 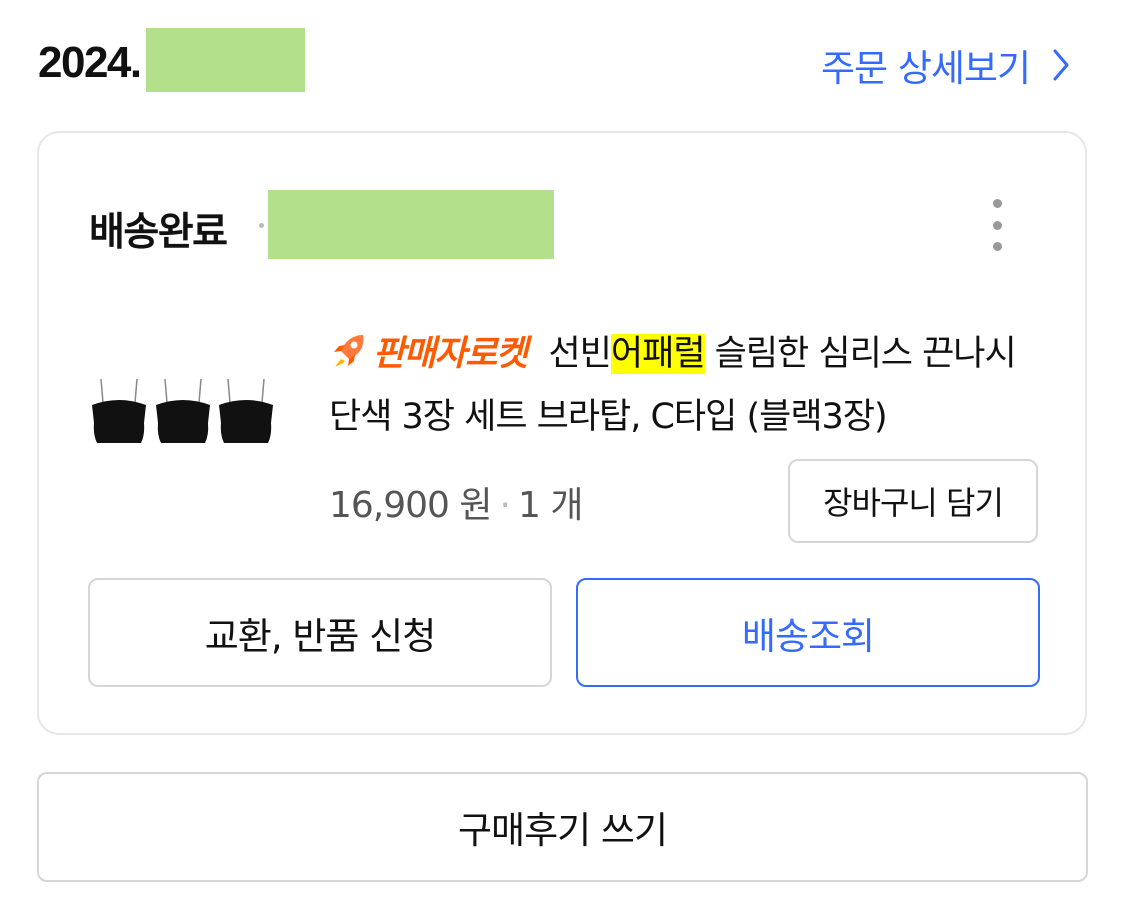 I want to click on order-detail-label: 주문 상세보기, so click(x=925, y=68).